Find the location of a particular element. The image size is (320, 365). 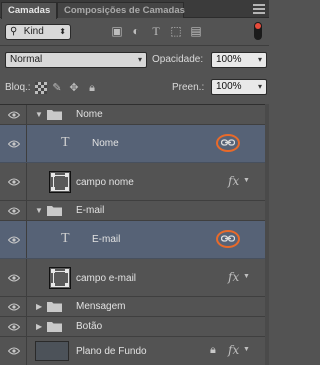

layer-row: campo e-mail fx ▼ is located at coordinates (134, 278).